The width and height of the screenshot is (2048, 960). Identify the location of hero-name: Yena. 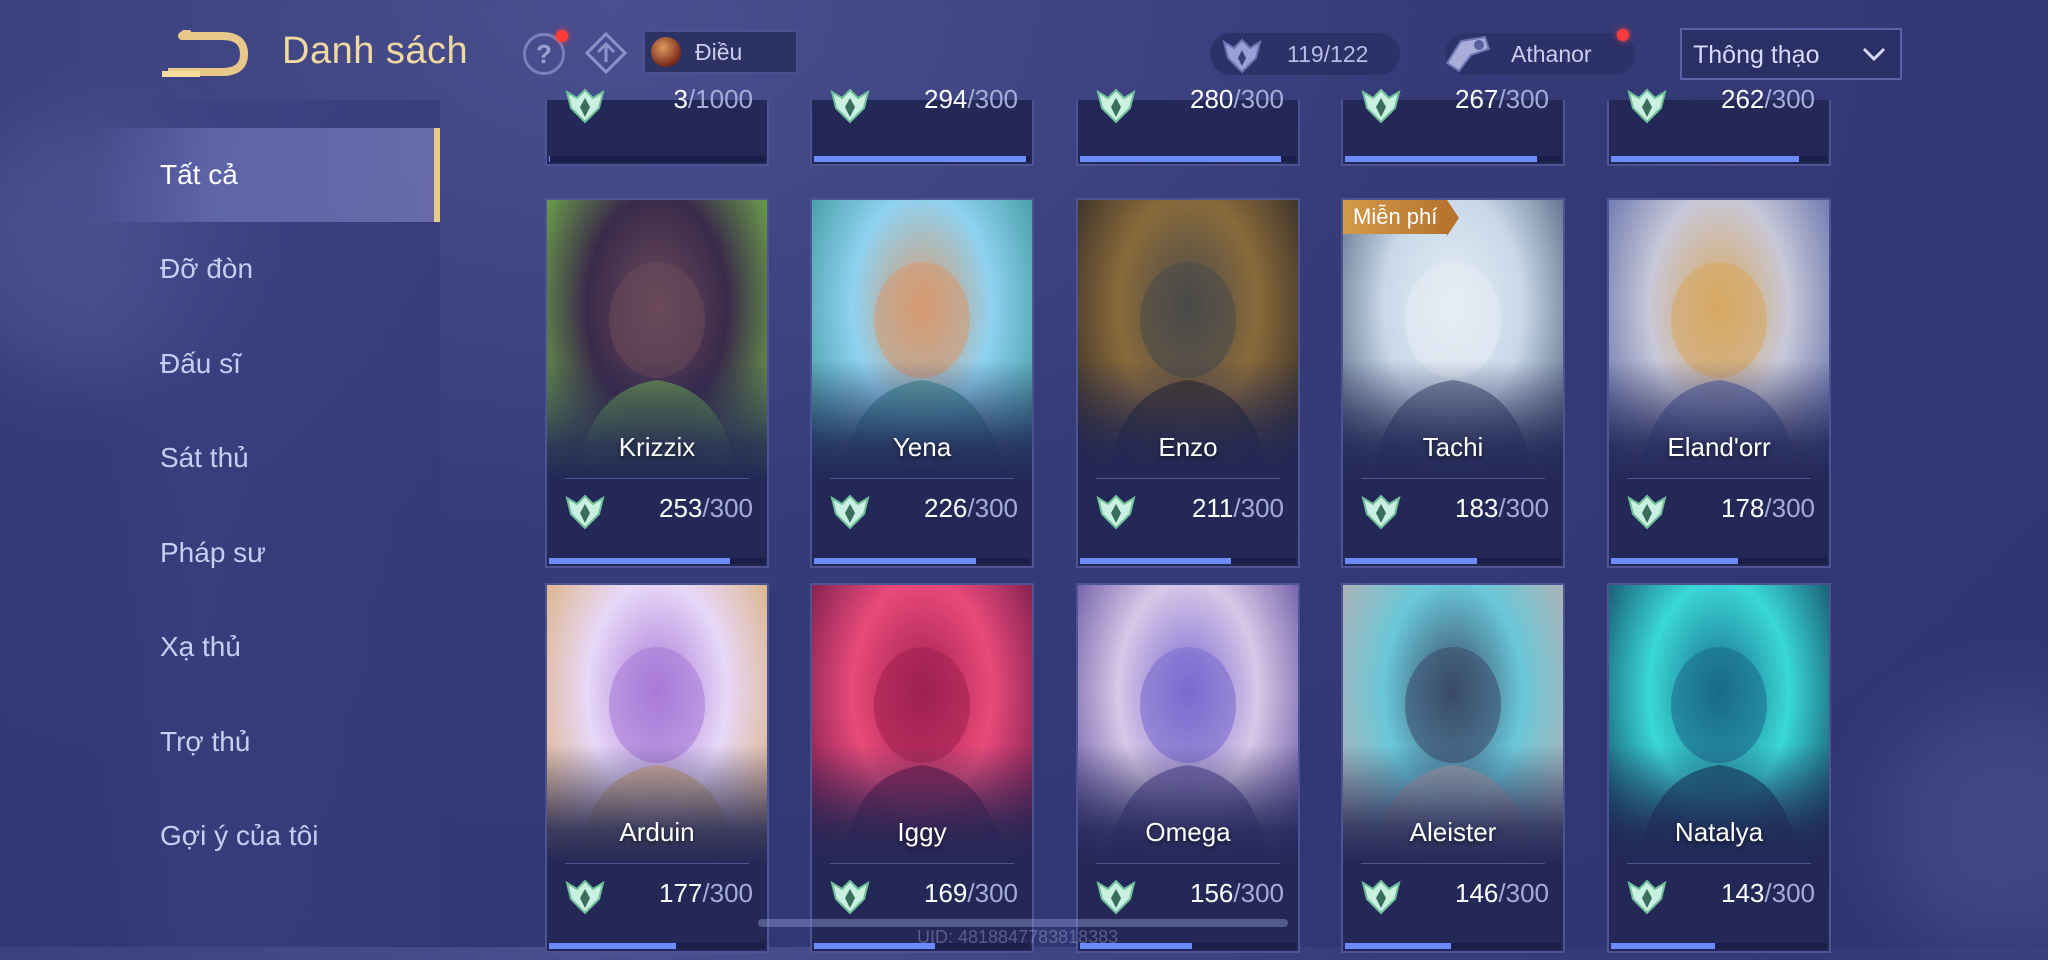
(922, 447).